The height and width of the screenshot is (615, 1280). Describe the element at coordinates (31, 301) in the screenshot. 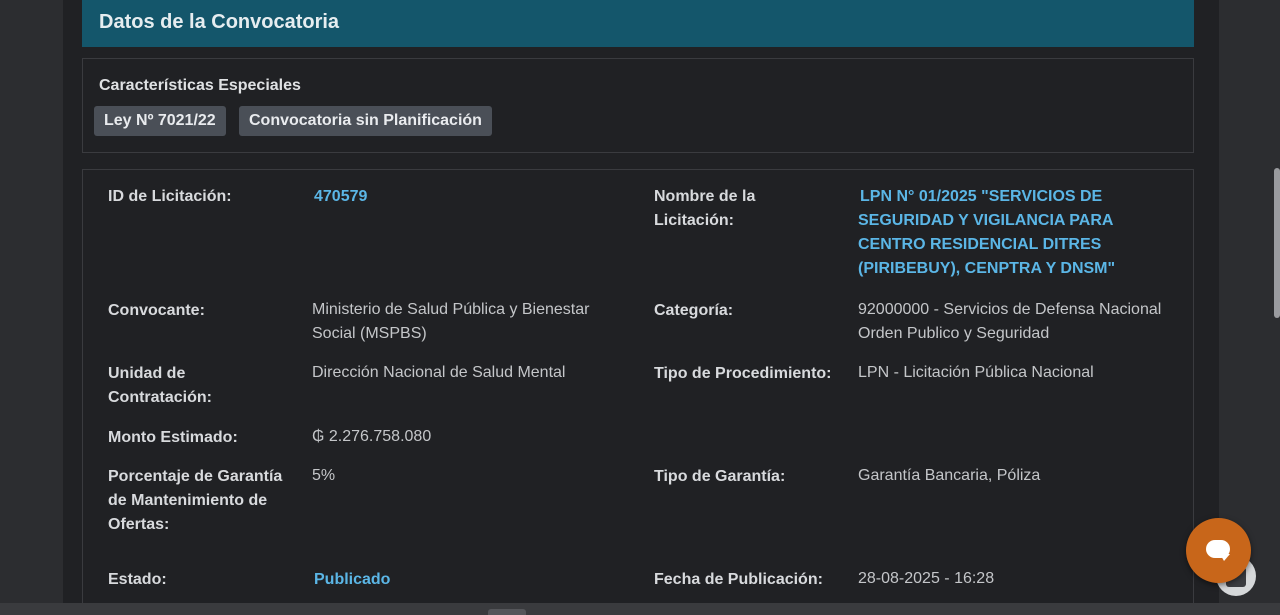

I see `left-gutter` at that location.